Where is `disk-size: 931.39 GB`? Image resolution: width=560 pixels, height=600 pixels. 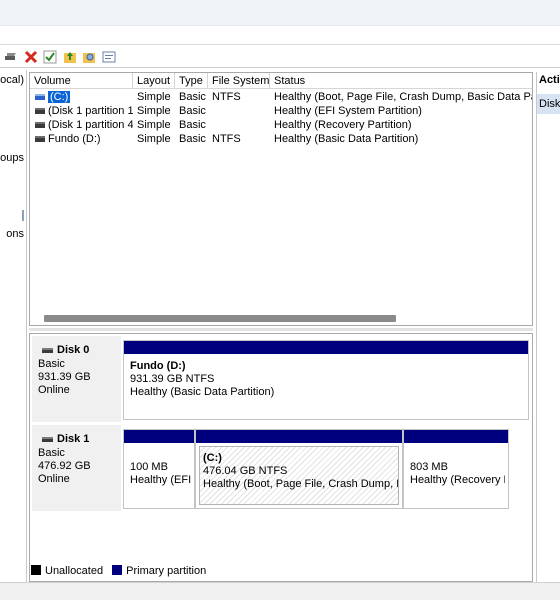 disk-size: 931.39 GB is located at coordinates (64, 377).